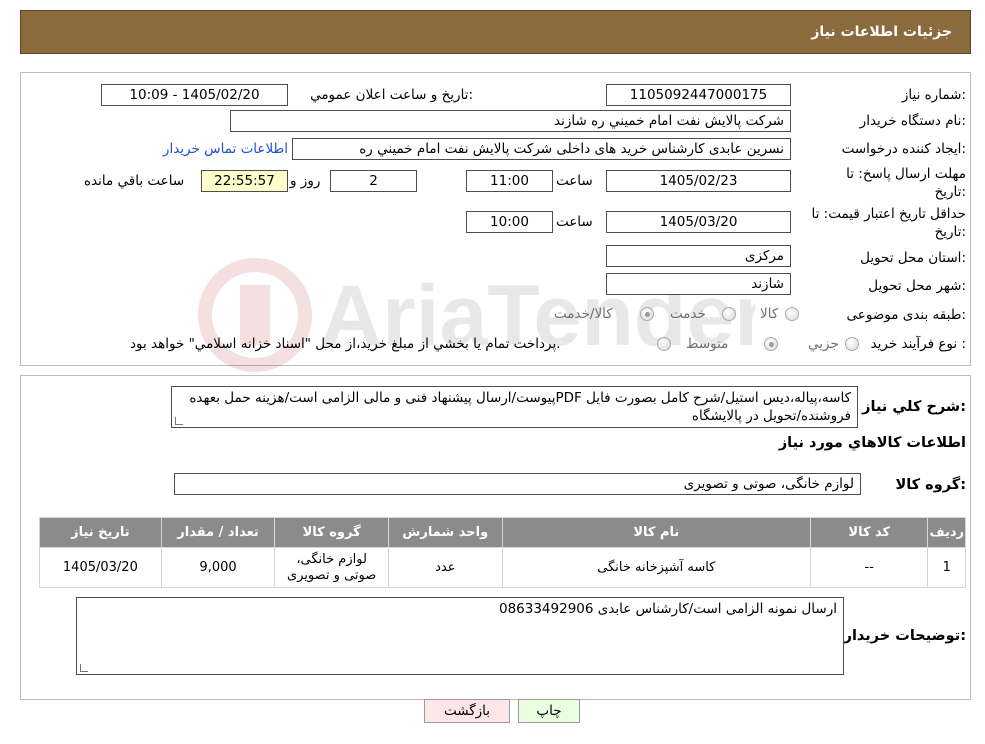  Describe the element at coordinates (906, 315) in the screenshot. I see `category-label: طبقه بندی موضوعی:` at that location.